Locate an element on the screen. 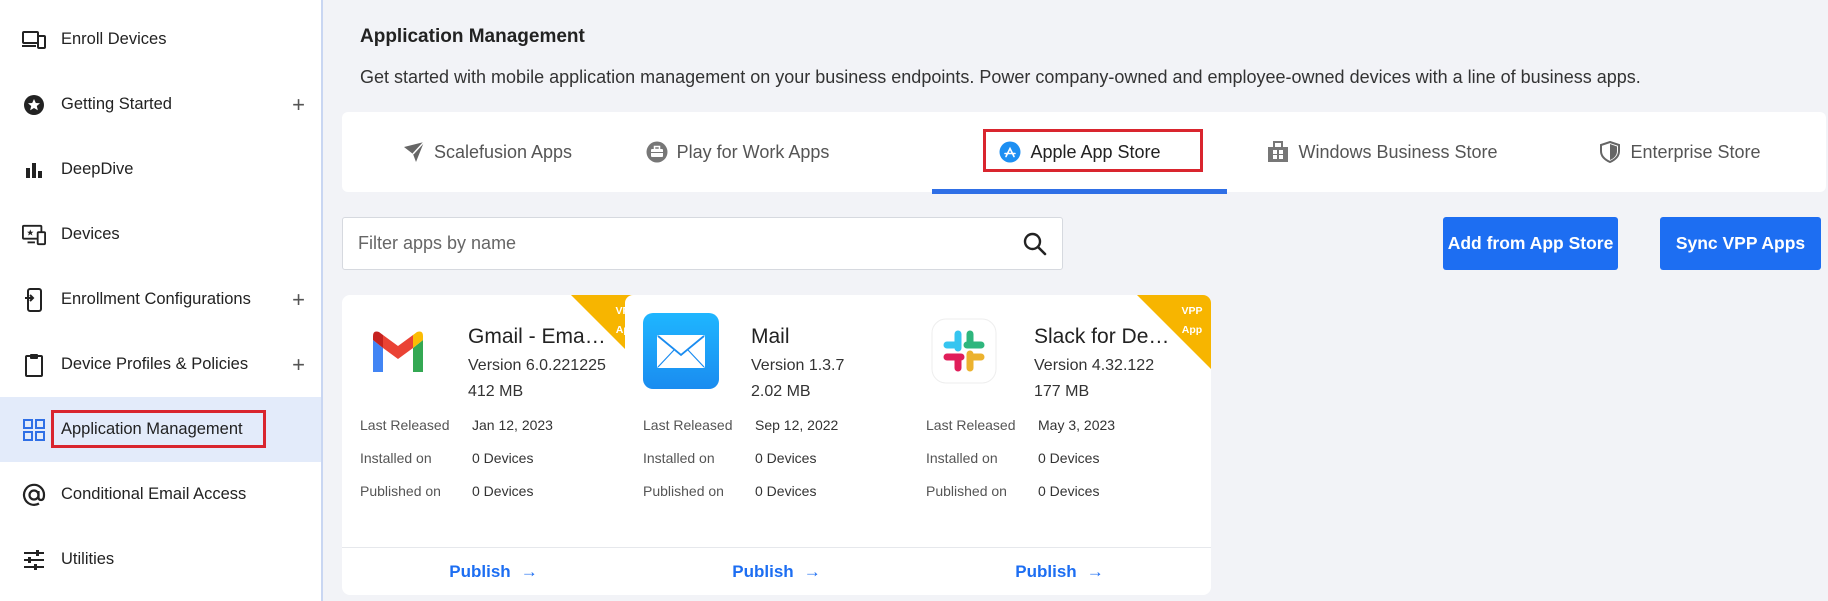 Image resolution: width=1828 pixels, height=601 pixels. filter-box is located at coordinates (702, 243).